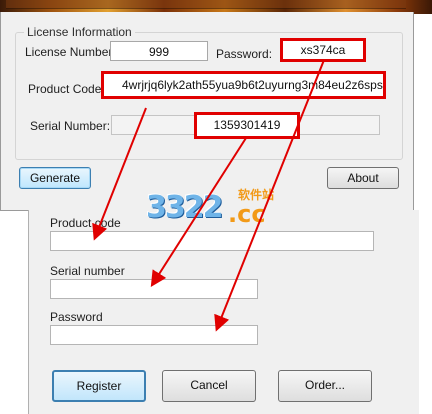 The width and height of the screenshot is (432, 414). What do you see at coordinates (198, 212) in the screenshot?
I see `arrow-serial-number` at bounding box center [198, 212].